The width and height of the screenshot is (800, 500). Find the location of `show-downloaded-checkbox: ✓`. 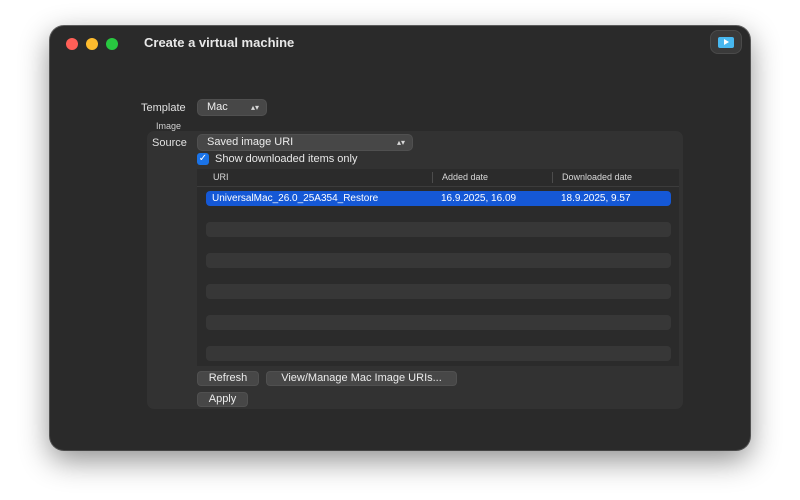

show-downloaded-checkbox: ✓ is located at coordinates (203, 159).